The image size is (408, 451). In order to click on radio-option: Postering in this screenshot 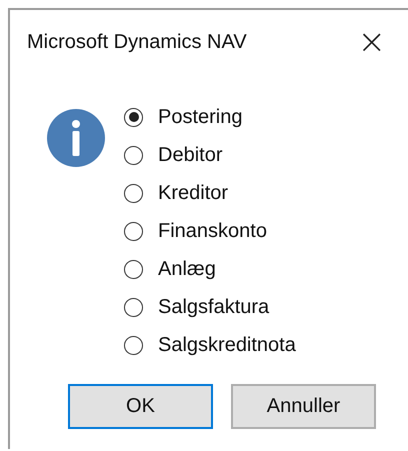, I will do `click(210, 117)`.